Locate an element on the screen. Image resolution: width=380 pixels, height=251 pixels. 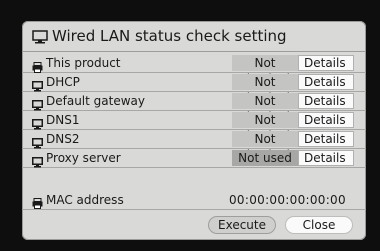
mac-address-row: MAC address 00:00:00:00:00:00 is located at coordinates (194, 200).